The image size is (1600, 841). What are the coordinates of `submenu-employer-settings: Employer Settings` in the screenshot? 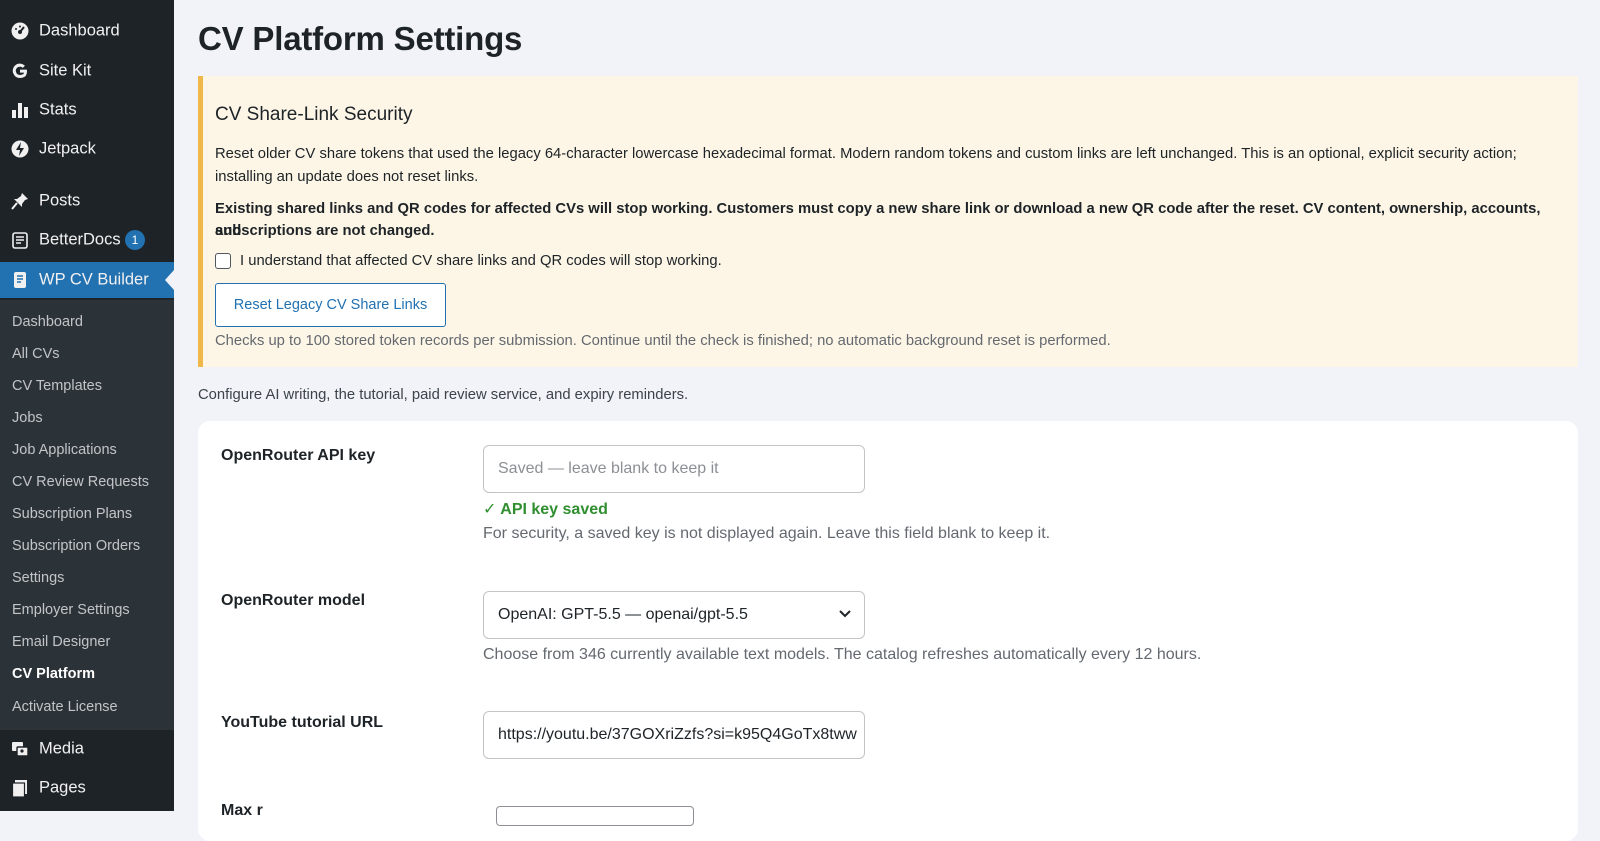 It's located at (71, 610).